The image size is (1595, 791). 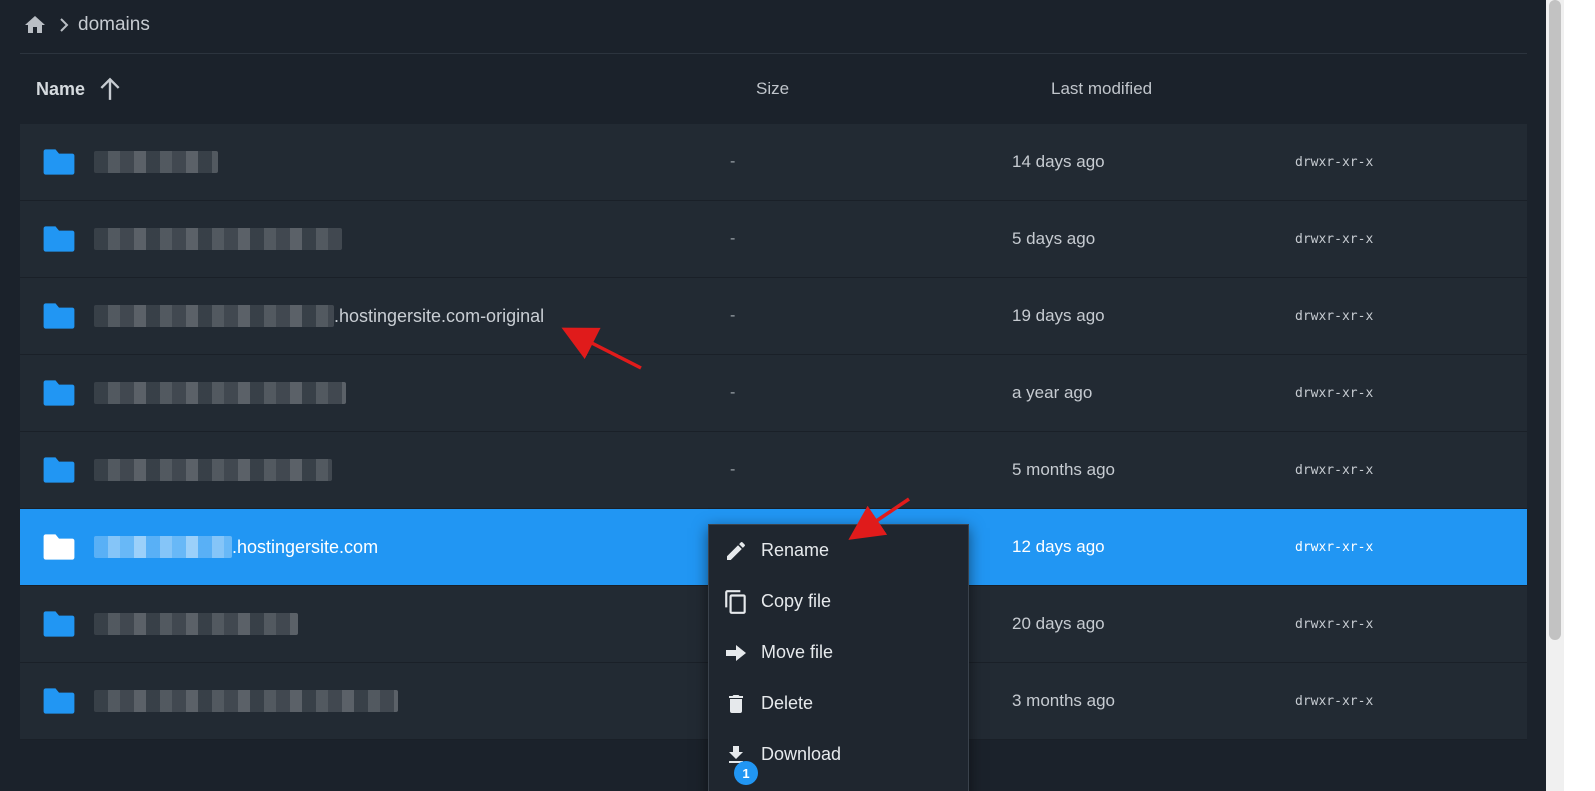 I want to click on file-modified: 12 days ago, so click(x=1058, y=546).